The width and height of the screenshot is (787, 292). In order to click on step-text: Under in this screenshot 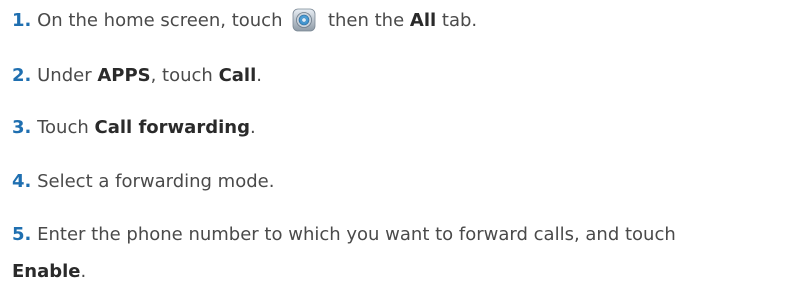, I will do `click(64, 75)`.